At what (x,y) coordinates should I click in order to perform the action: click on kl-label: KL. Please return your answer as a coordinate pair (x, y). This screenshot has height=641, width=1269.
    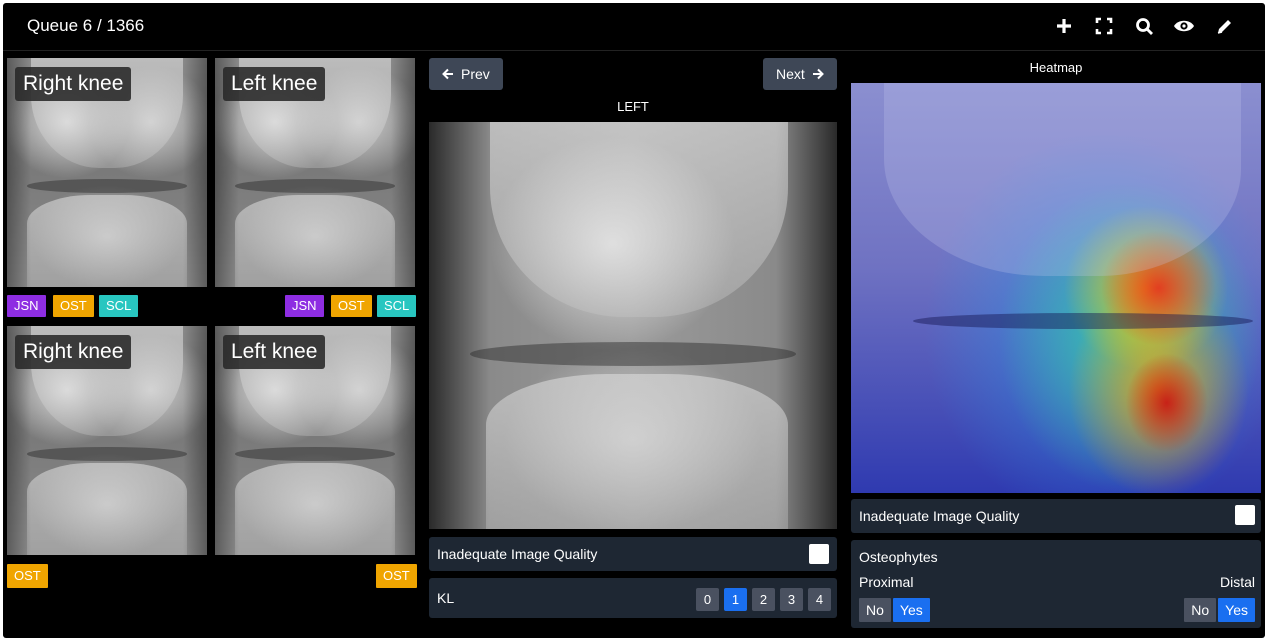
    Looking at the image, I should click on (446, 598).